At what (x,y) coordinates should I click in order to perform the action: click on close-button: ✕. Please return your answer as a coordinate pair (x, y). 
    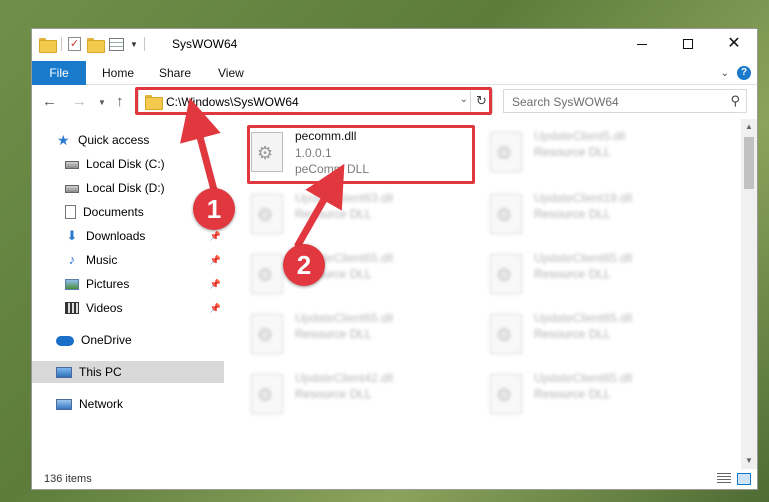
    Looking at the image, I should click on (734, 44).